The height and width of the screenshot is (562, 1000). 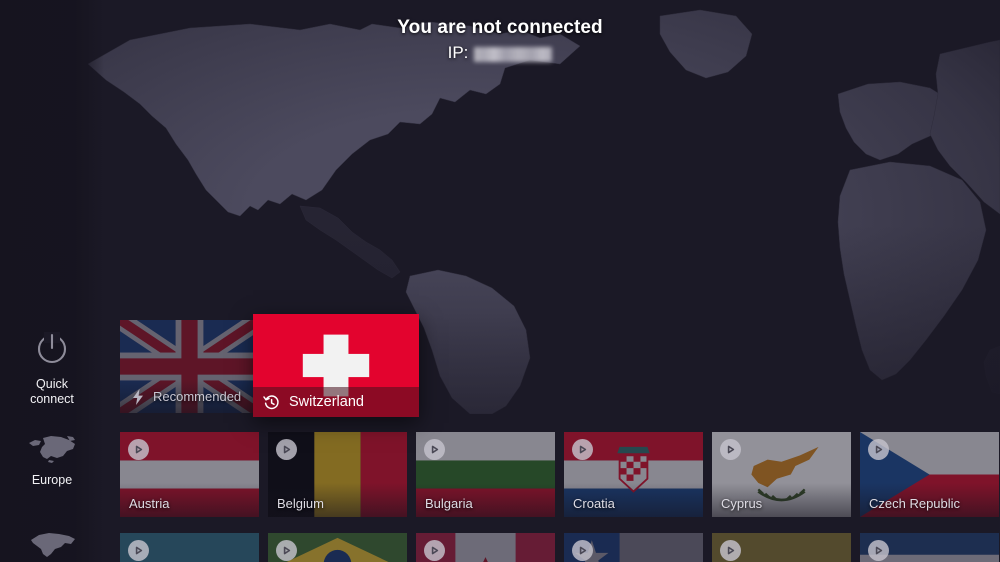 What do you see at coordinates (197, 396) in the screenshot?
I see `recommended-label: Recommended` at bounding box center [197, 396].